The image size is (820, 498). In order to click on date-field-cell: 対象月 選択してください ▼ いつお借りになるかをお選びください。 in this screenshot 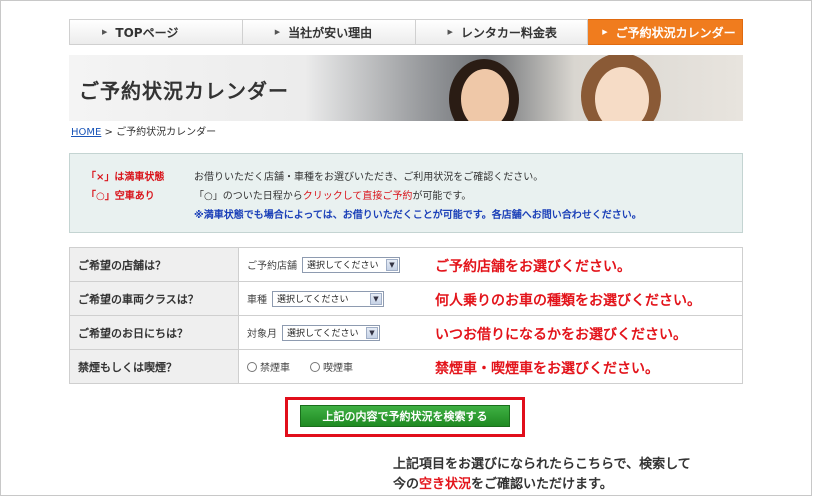, I will do `click(491, 332)`.